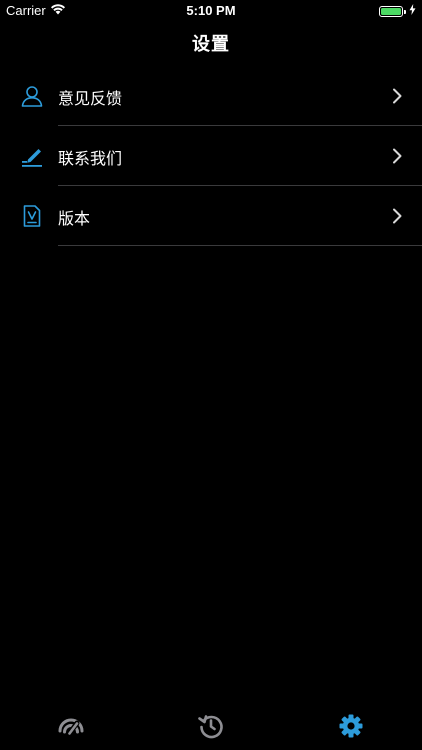 This screenshot has width=422, height=750. I want to click on settings-item-version: 版本, so click(211, 216).